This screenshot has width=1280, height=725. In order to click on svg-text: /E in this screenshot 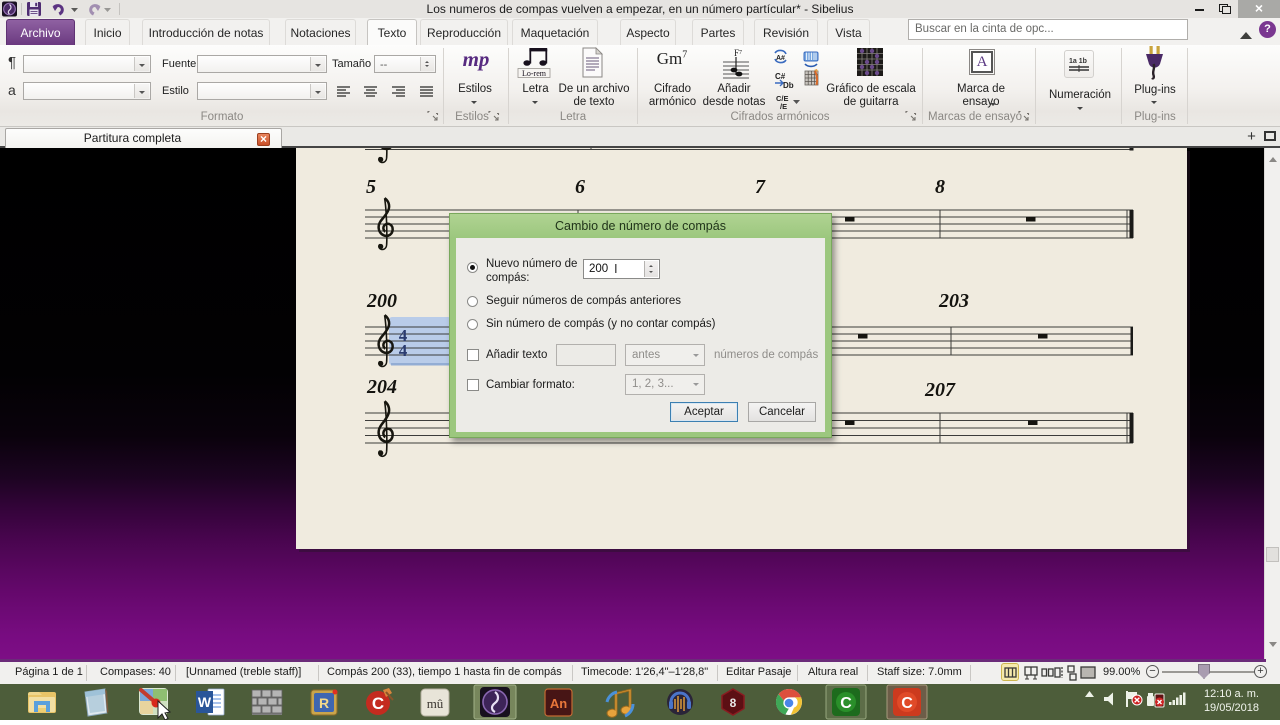, I will do `click(783, 106)`.